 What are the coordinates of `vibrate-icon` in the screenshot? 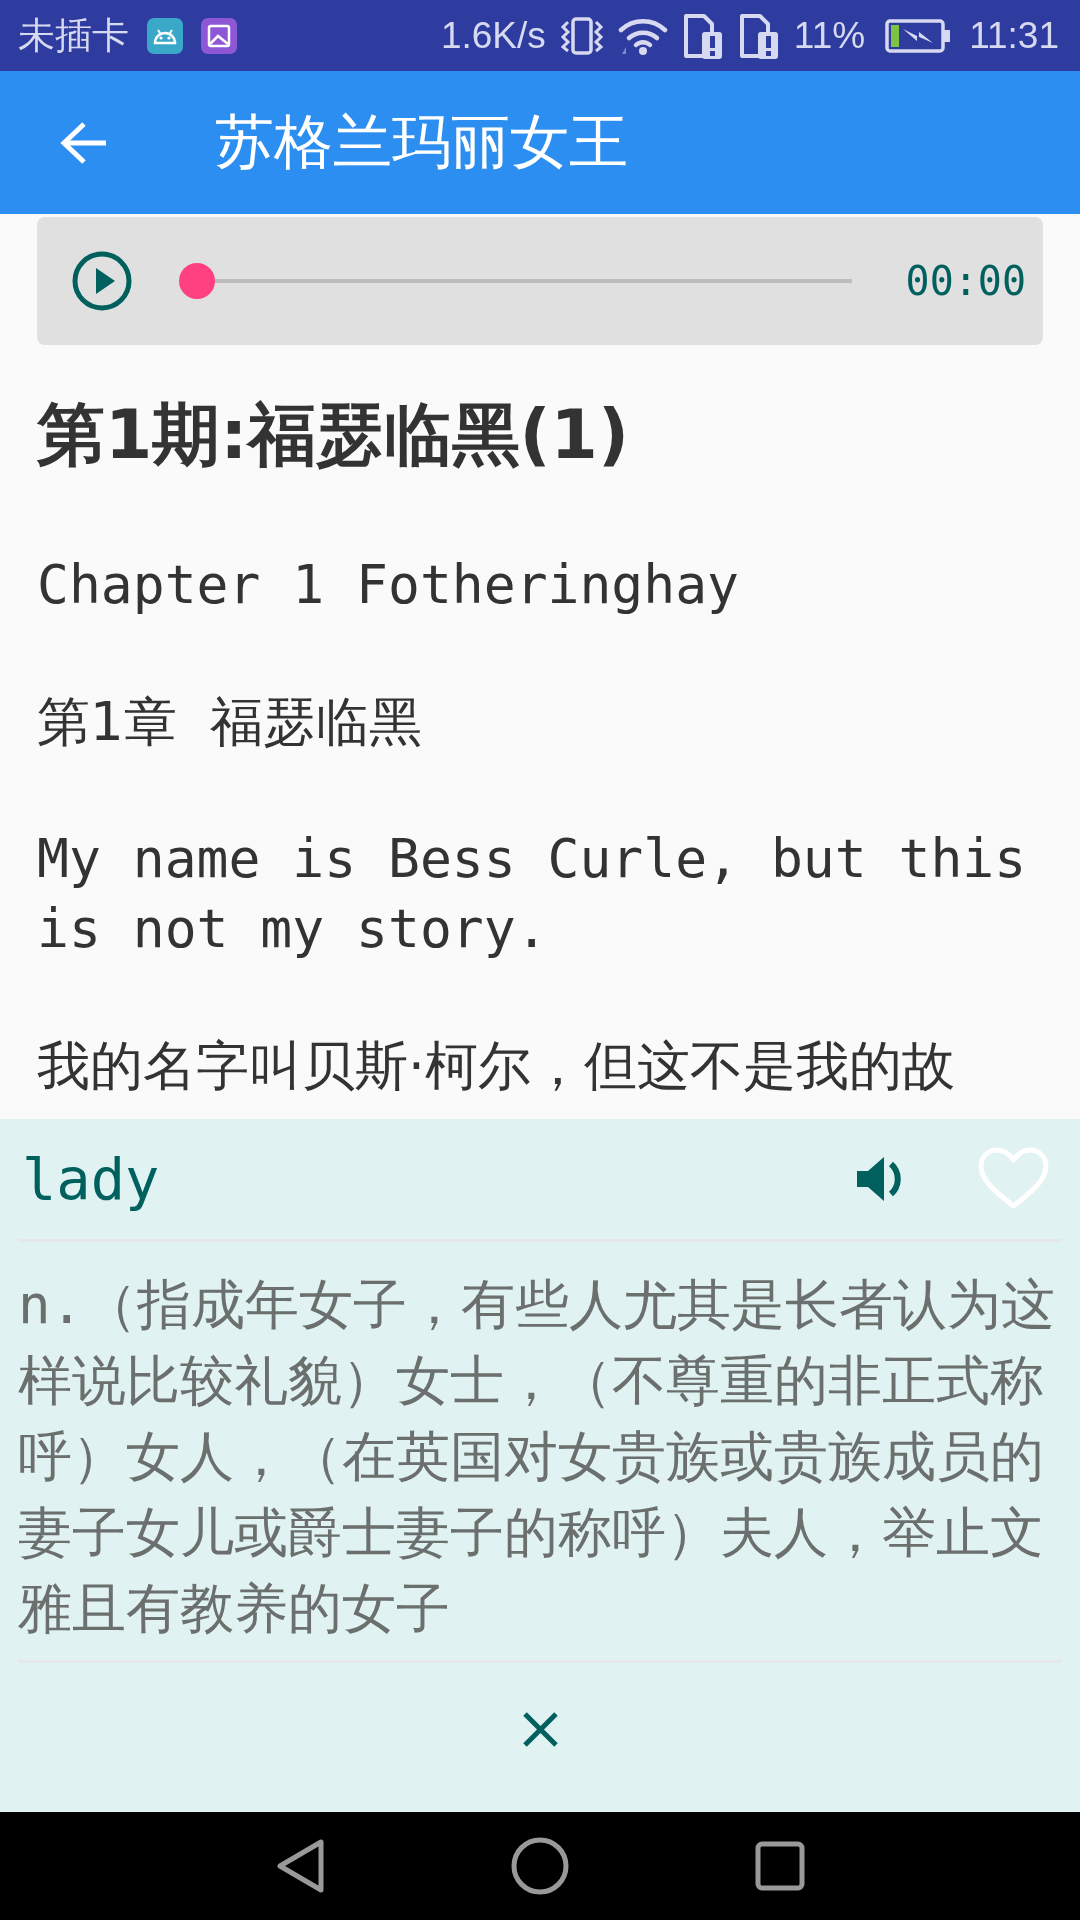 It's located at (581, 35).